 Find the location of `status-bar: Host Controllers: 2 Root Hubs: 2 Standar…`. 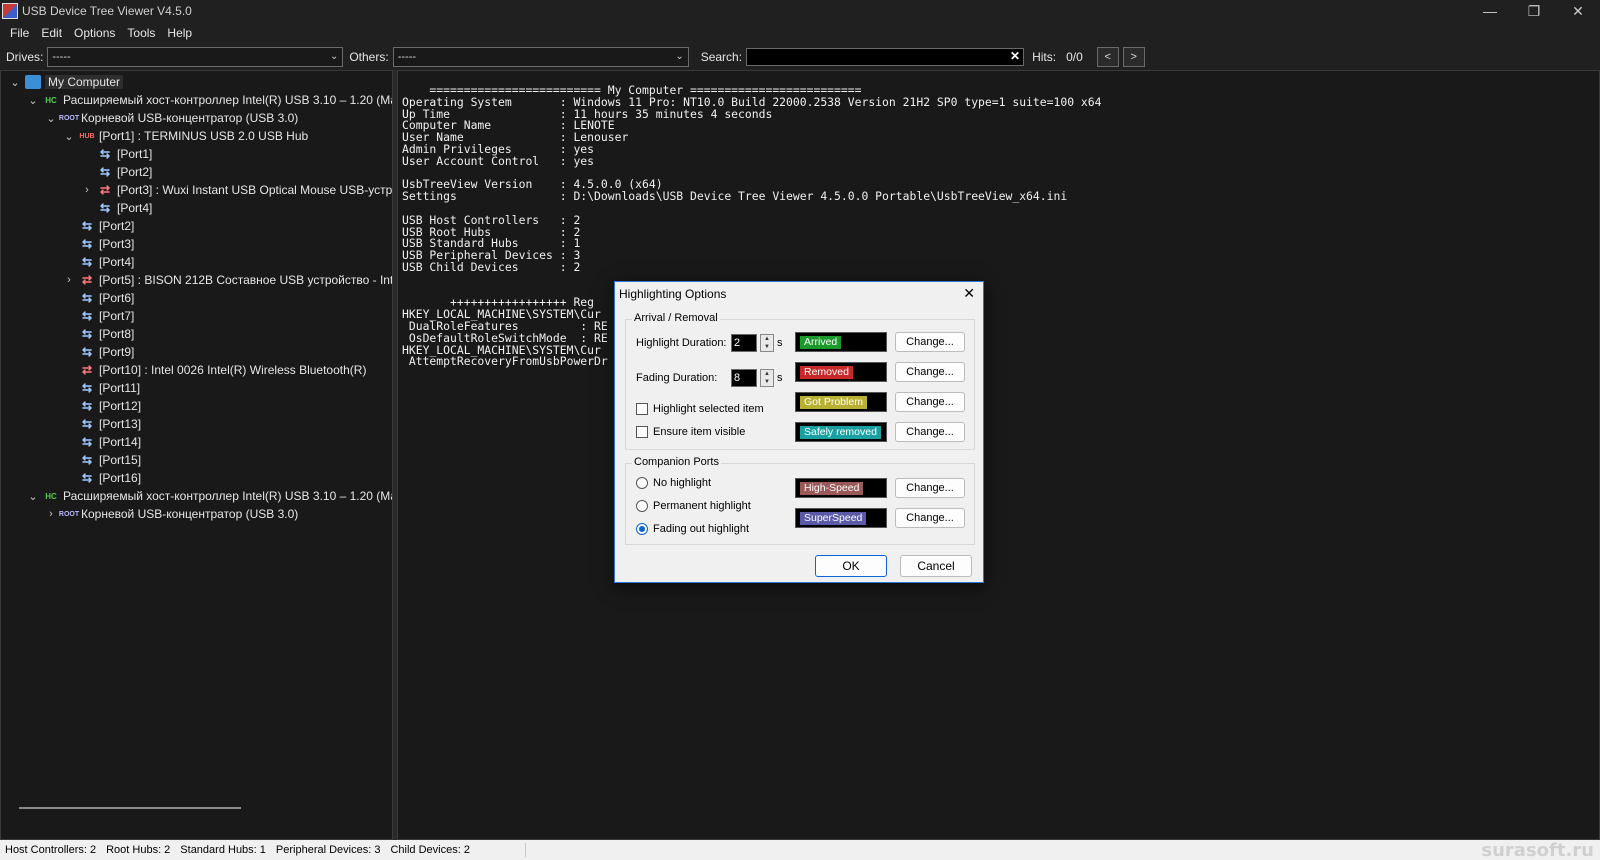

status-bar: Host Controllers: 2 Root Hubs: 2 Standar… is located at coordinates (800, 850).